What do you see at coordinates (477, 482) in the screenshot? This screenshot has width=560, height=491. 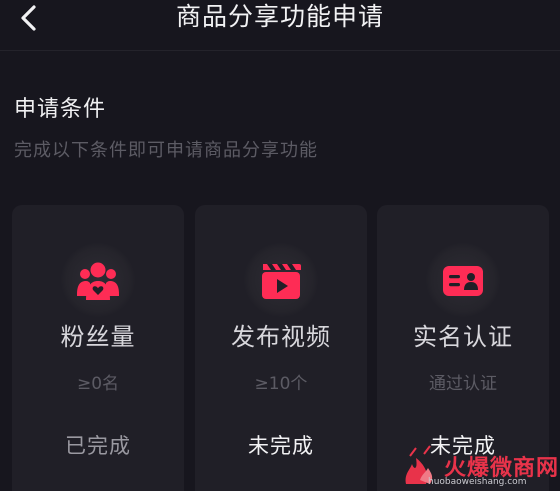 I see `watermark-url: huobaoweishang.com` at bounding box center [477, 482].